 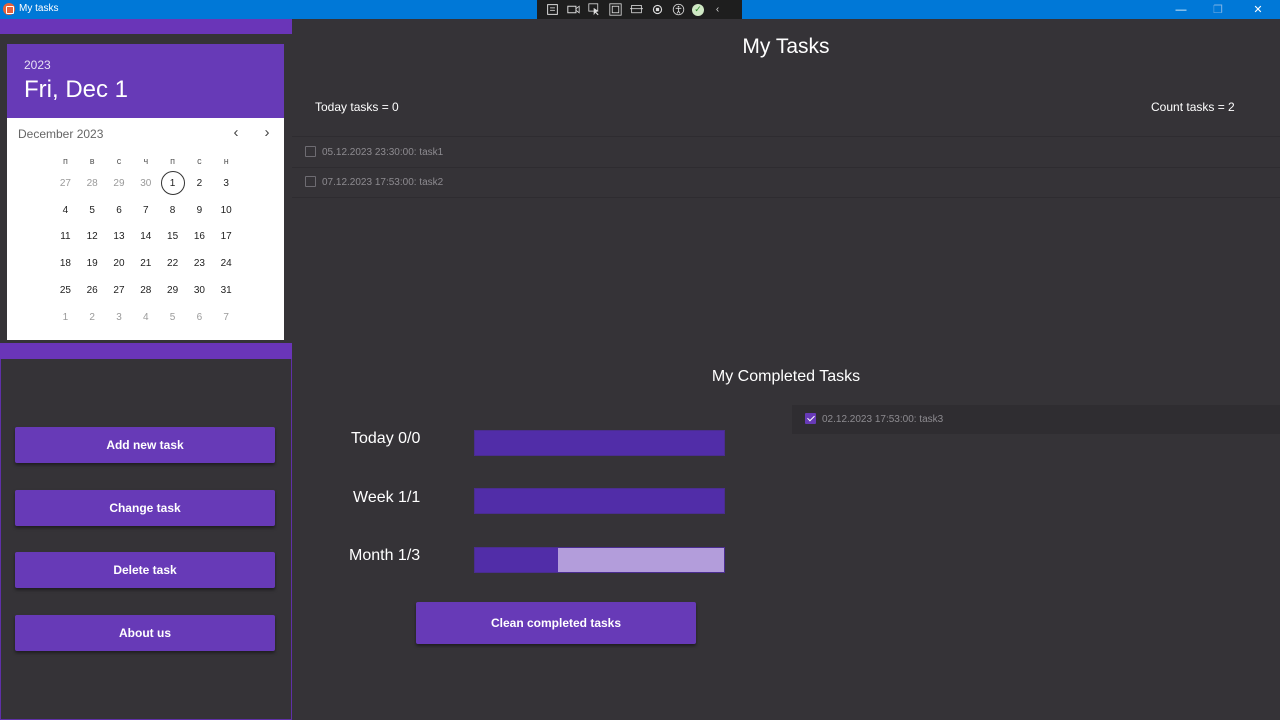 I want to click on calendar-week-row: 18 19 20 21 22 23 24, so click(x=146, y=263).